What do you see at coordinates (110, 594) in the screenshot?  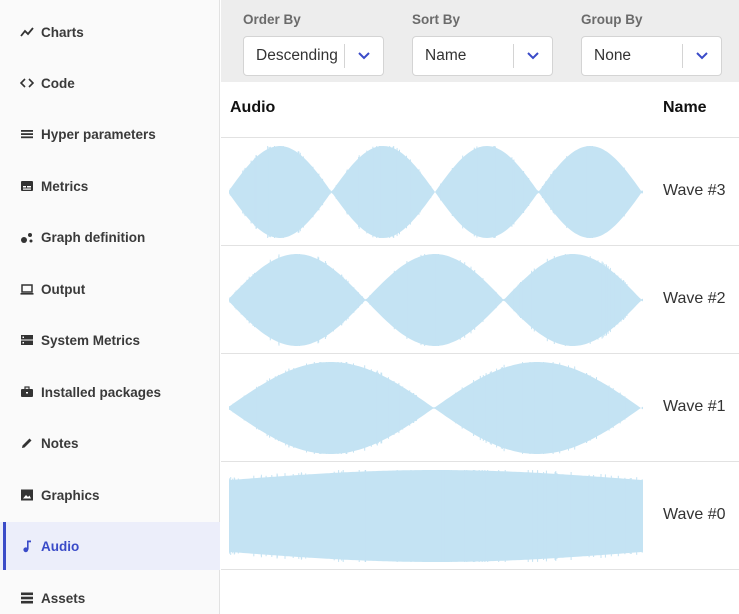 I see `sidebar-item-assets: Assets` at bounding box center [110, 594].